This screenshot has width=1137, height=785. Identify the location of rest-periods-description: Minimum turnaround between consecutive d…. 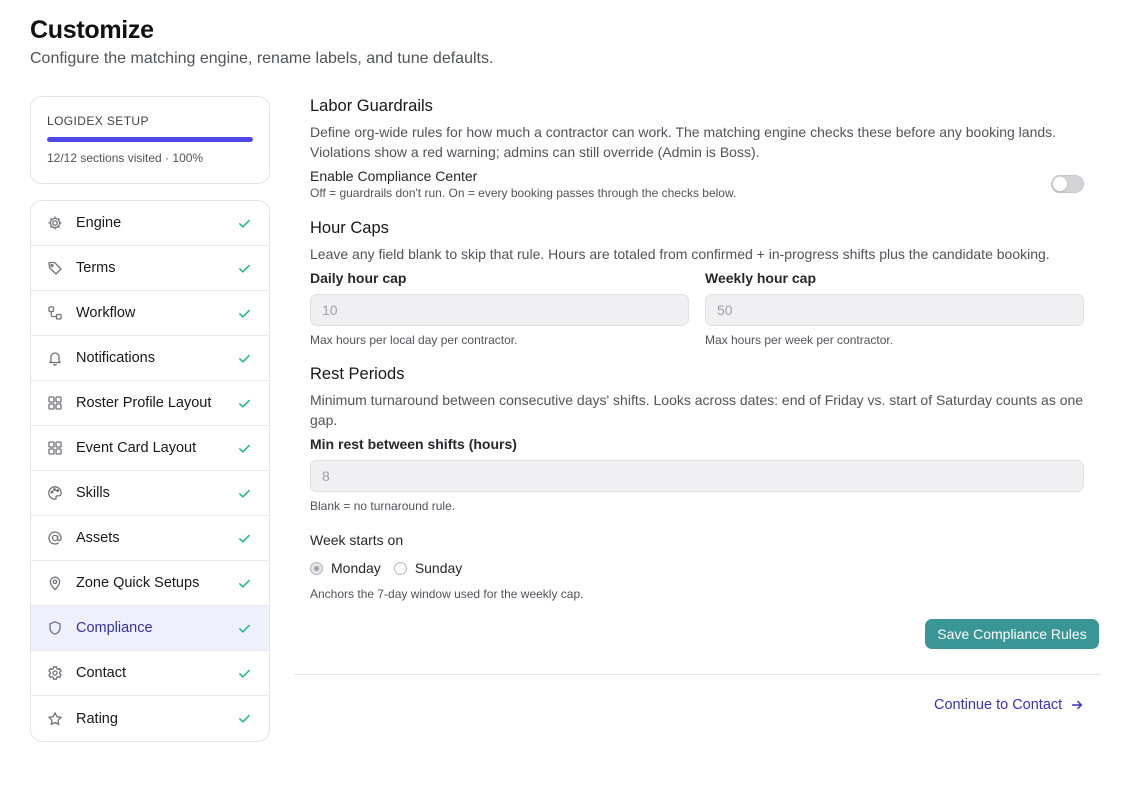
(697, 410).